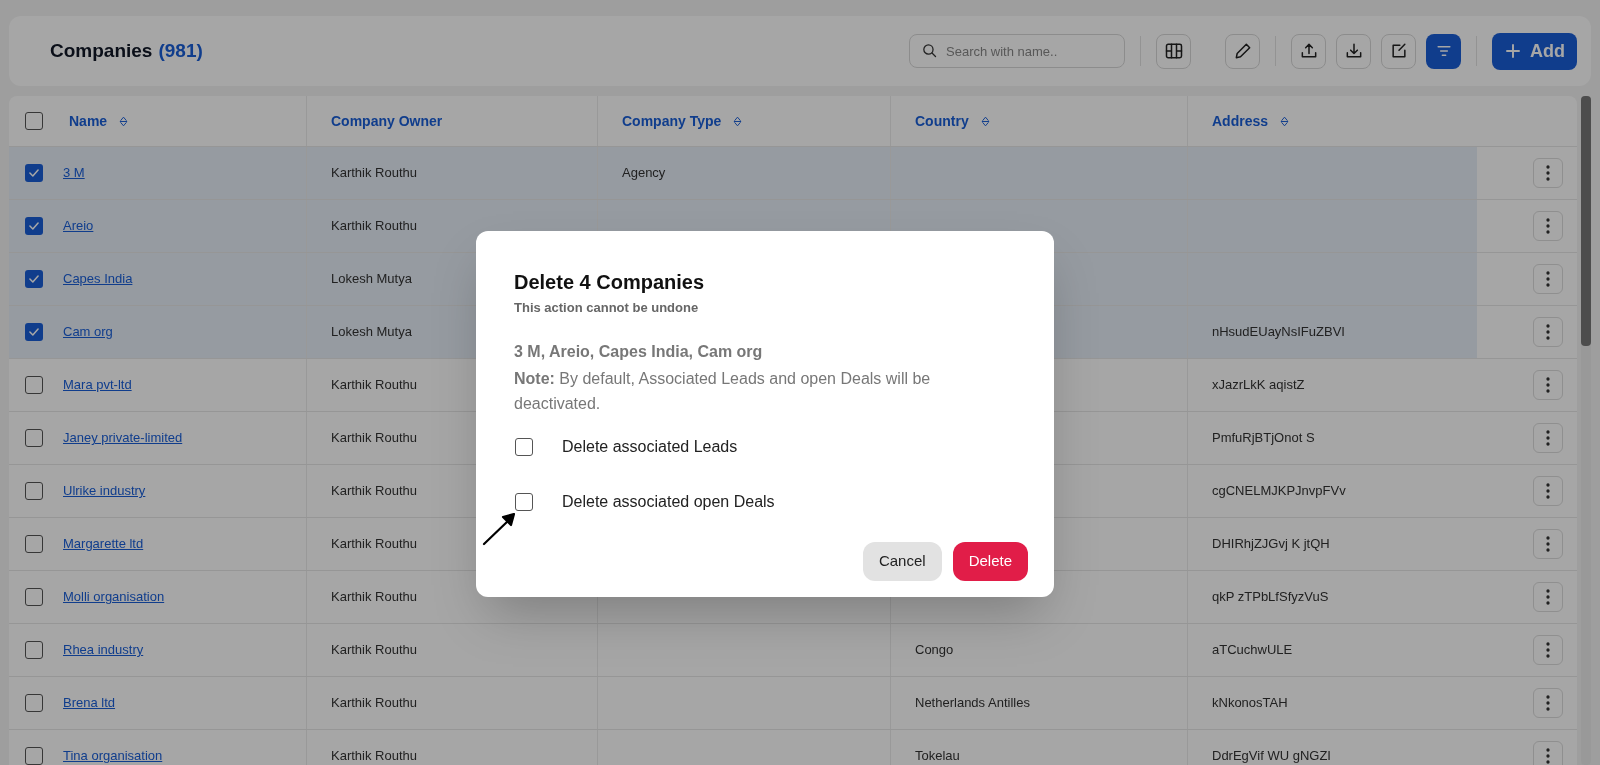  I want to click on table-cell-text: kNkonosTAH, so click(1250, 703).